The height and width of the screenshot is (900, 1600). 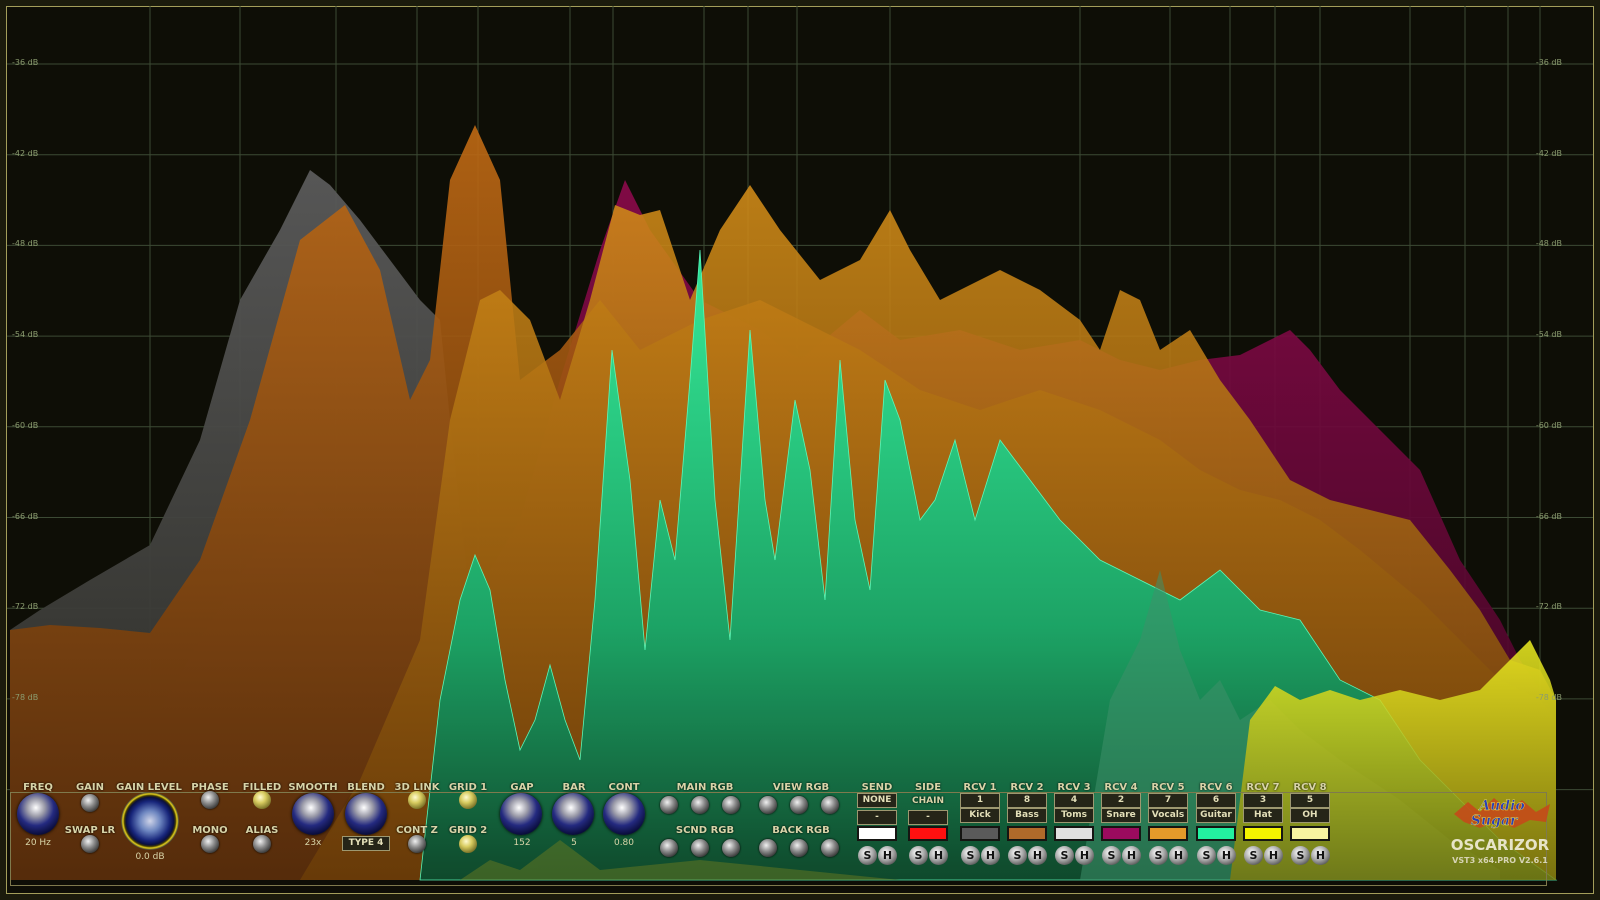 I want to click on cont-knob, so click(x=624, y=814).